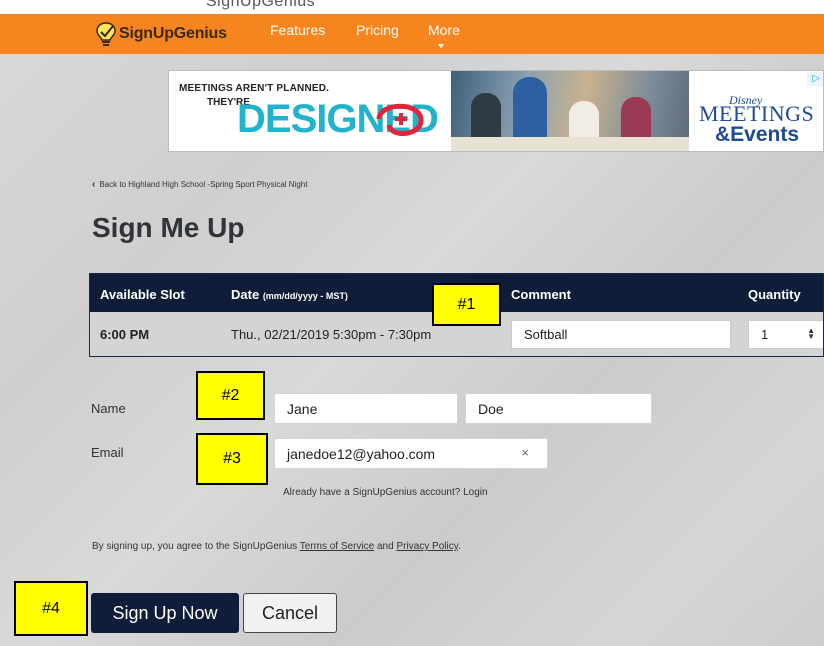 The height and width of the screenshot is (646, 824). What do you see at coordinates (541, 294) in the screenshot?
I see `header-comment: Comment` at bounding box center [541, 294].